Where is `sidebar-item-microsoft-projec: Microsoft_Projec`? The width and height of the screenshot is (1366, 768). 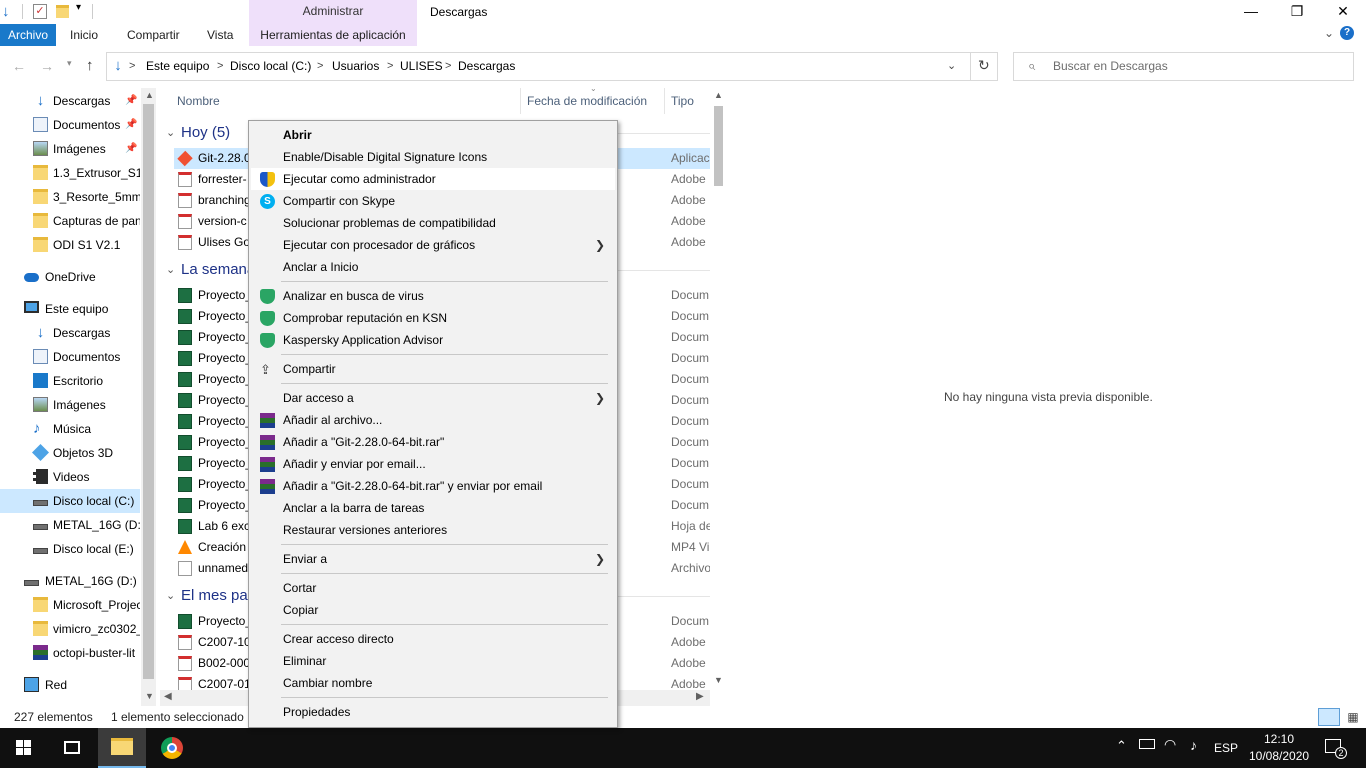 sidebar-item-microsoft-projec: Microsoft_Projec is located at coordinates (70, 605).